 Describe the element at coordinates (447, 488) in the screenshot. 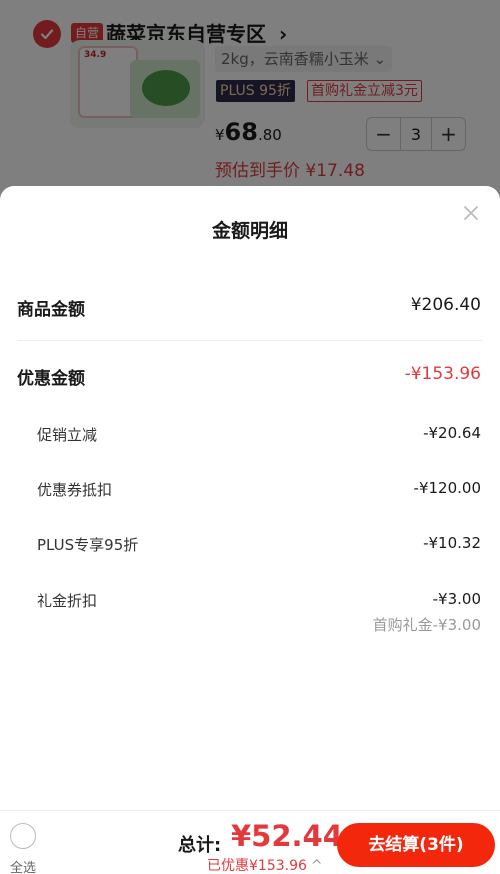

I see `coupon-value: -¥120.00` at that location.